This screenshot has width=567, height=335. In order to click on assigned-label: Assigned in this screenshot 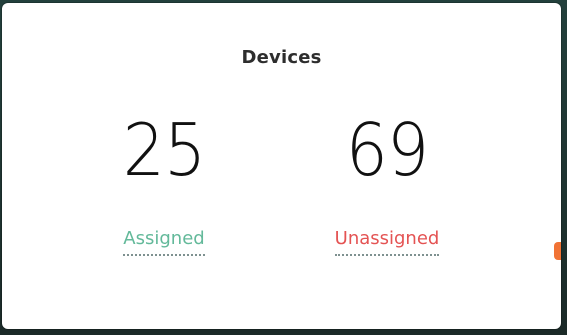, I will do `click(164, 243)`.